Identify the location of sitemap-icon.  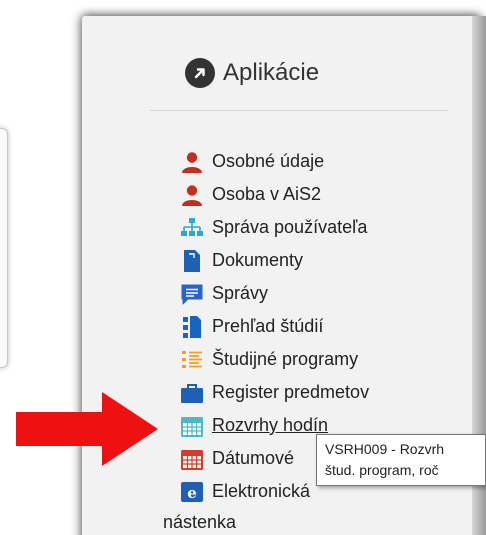
(192, 226).